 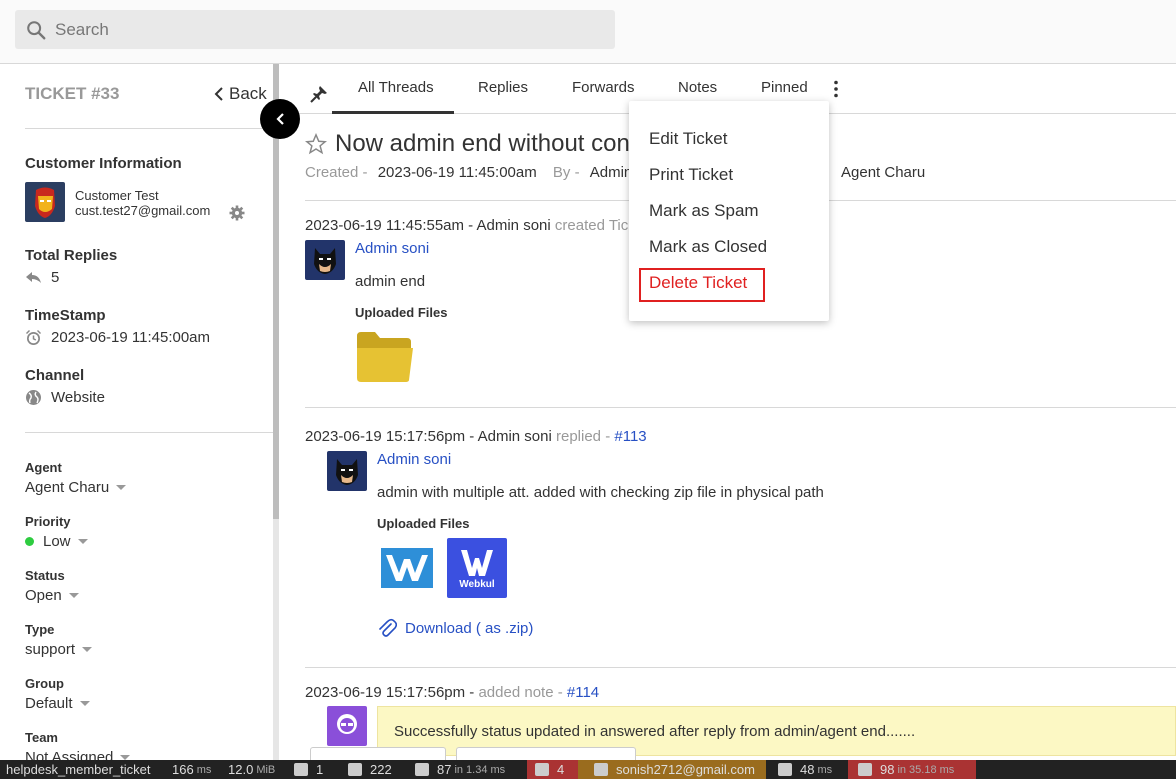 What do you see at coordinates (69, 754) in the screenshot?
I see `team-value: Not Assigned` at bounding box center [69, 754].